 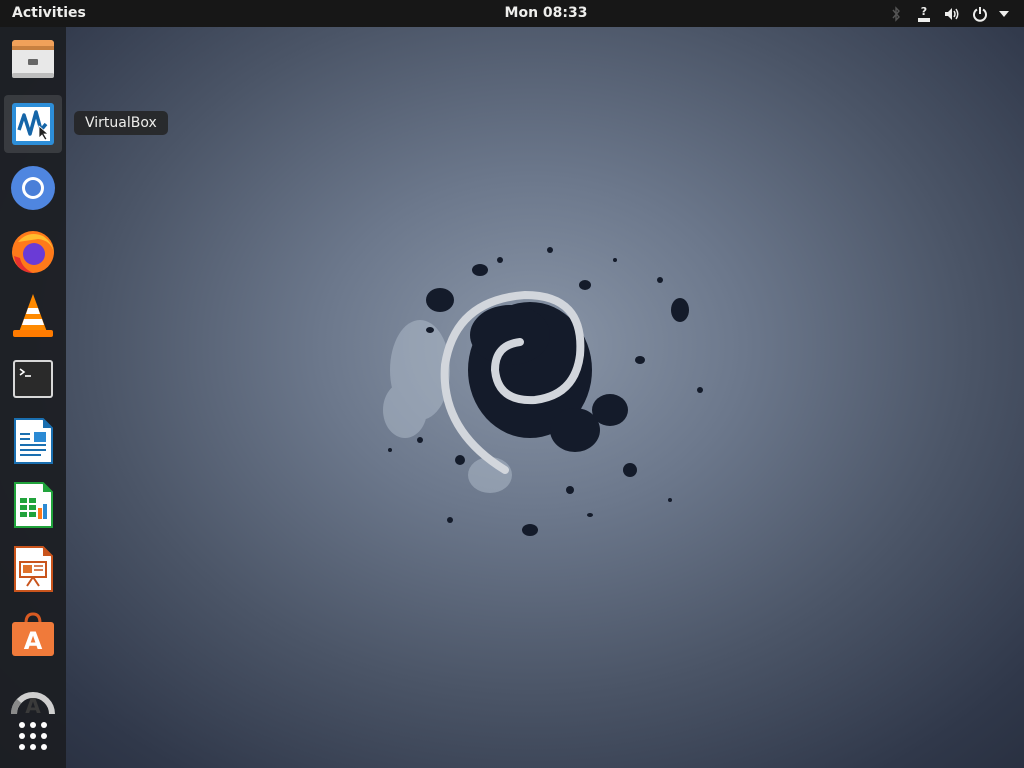 I want to click on dock: A A, so click(x=33, y=397).